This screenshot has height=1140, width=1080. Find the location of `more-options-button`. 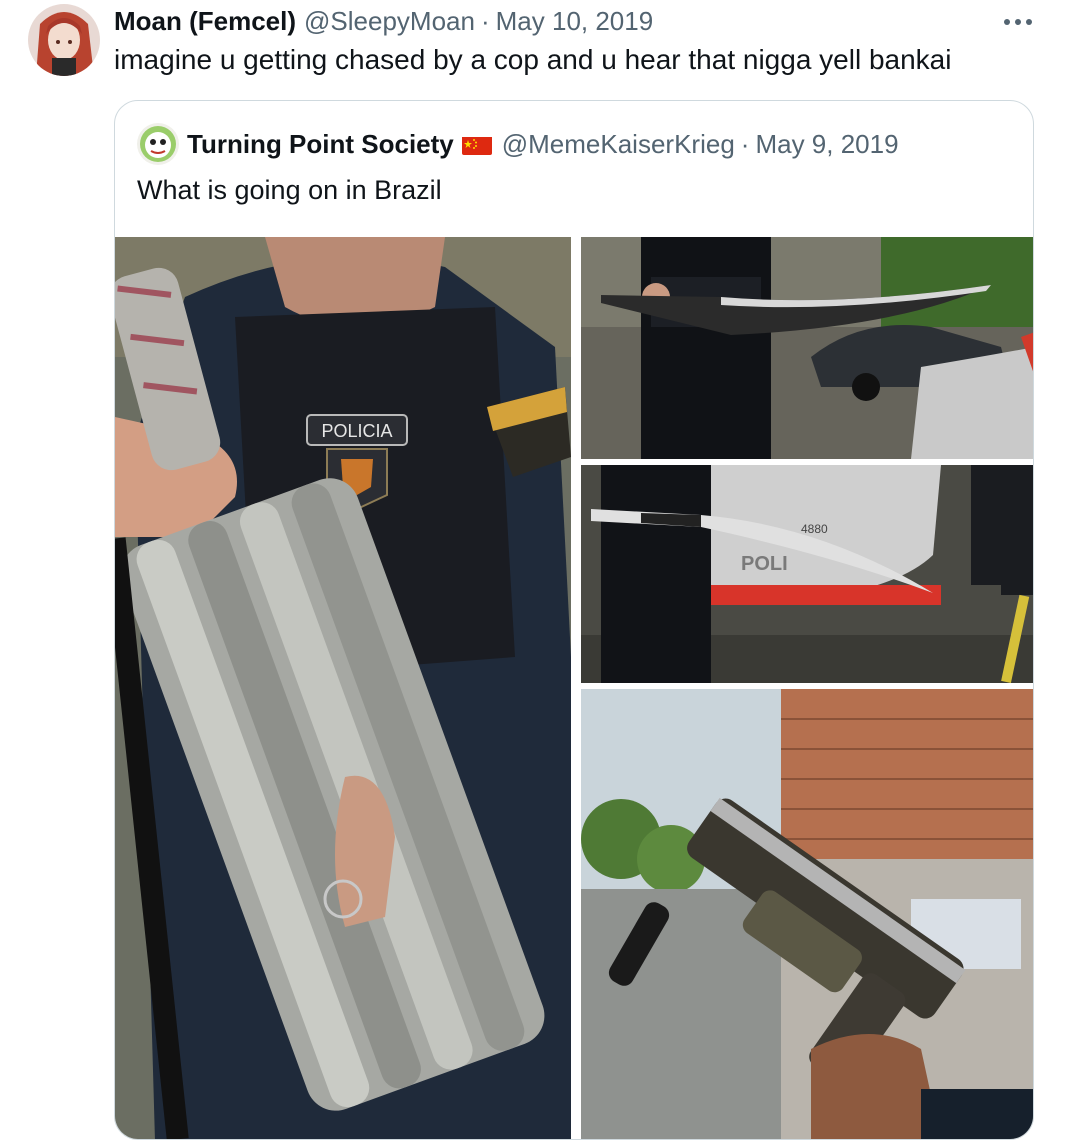

more-options-button is located at coordinates (1018, 22).